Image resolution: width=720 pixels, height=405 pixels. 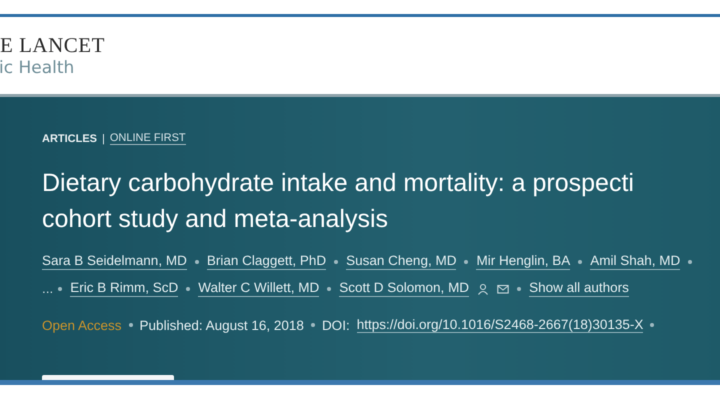 I want to click on online-first-link: ONLINE FIRST, so click(x=148, y=138).